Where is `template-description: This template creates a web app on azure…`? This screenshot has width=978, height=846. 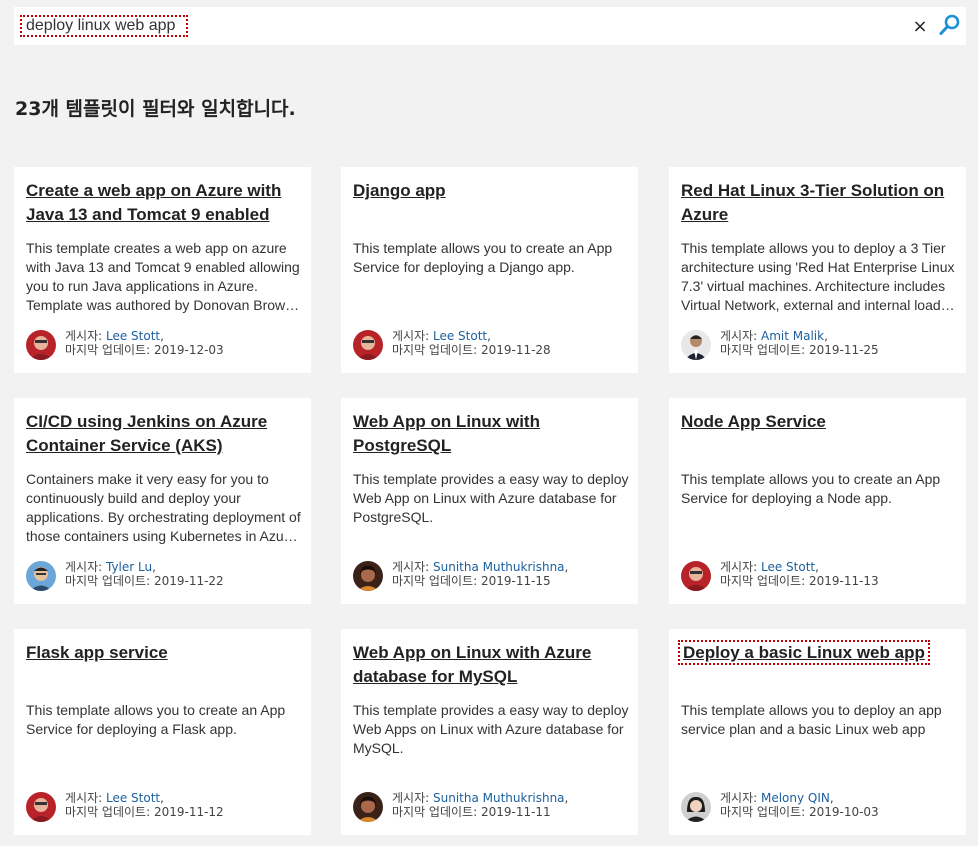
template-description: This template creates a web app on azure… is located at coordinates (163, 276).